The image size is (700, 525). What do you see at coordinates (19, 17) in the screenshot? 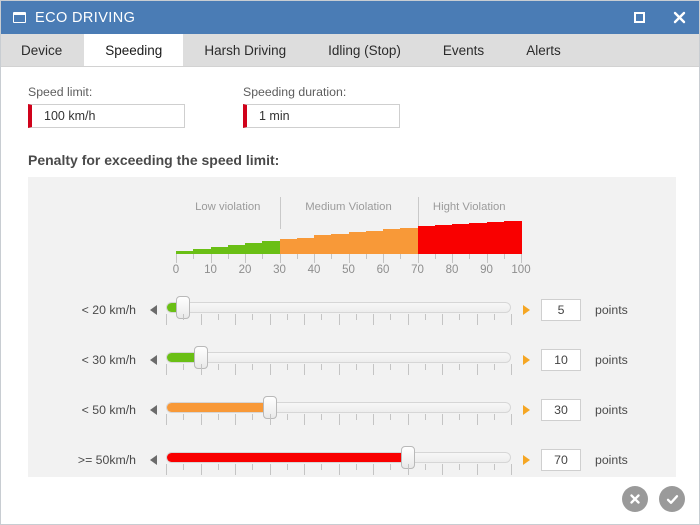
I see `window-icon` at bounding box center [19, 17].